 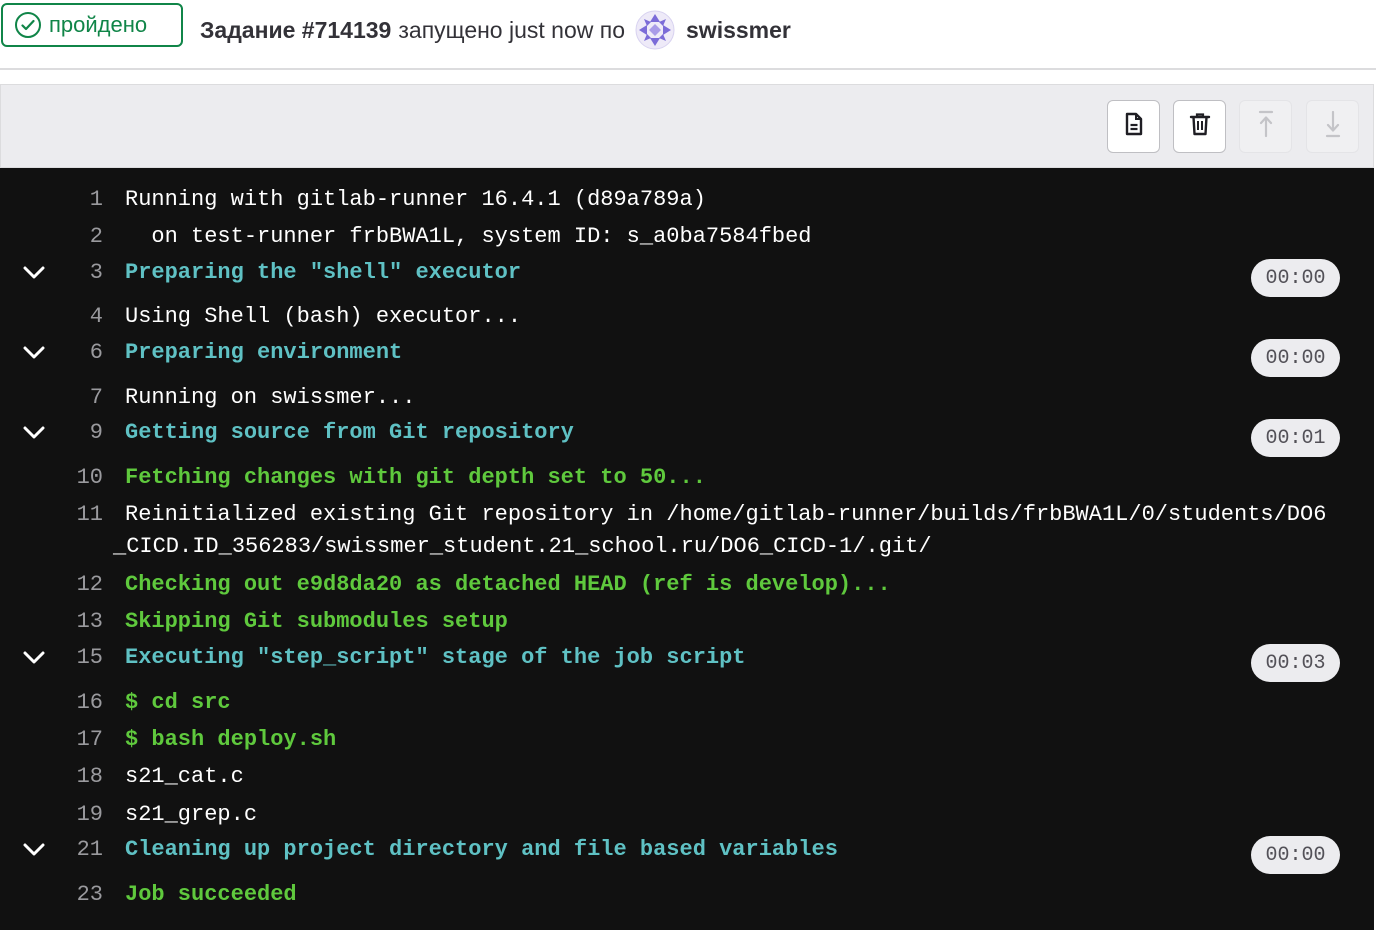 What do you see at coordinates (79, 317) in the screenshot?
I see `line-number: 4` at bounding box center [79, 317].